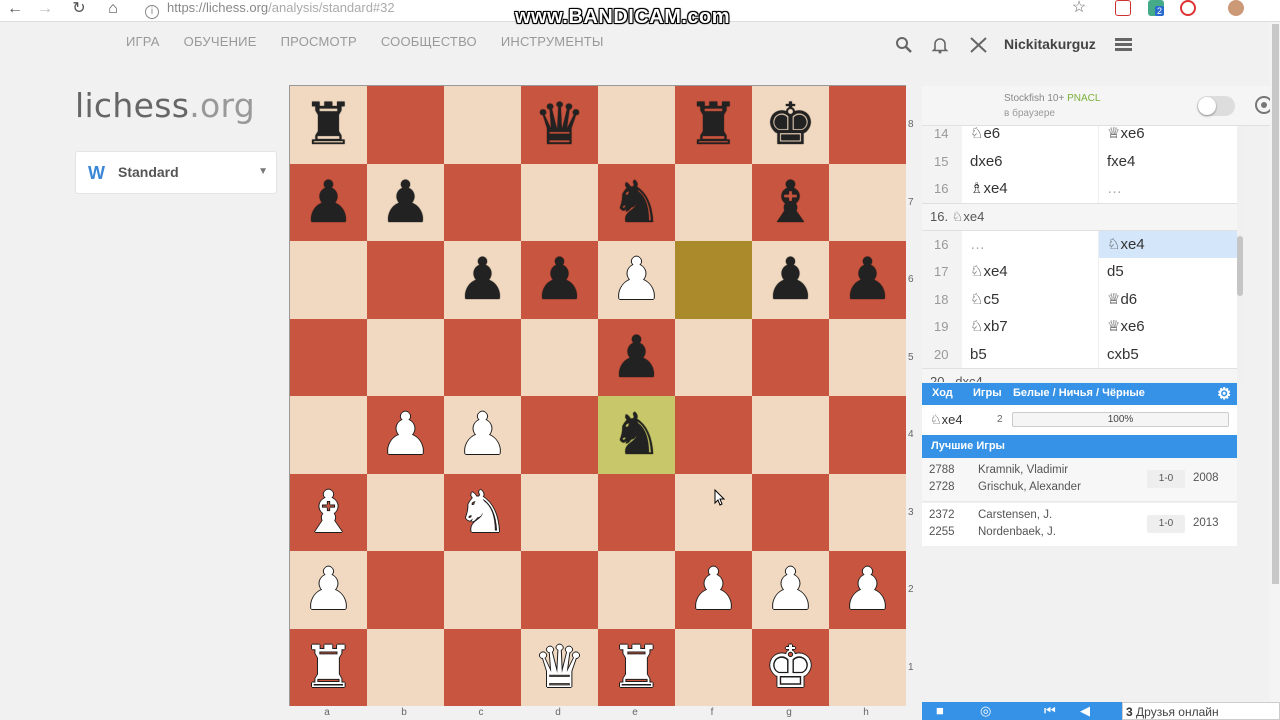 The height and width of the screenshot is (720, 1280). Describe the element at coordinates (636, 357) in the screenshot. I see `square-e5` at that location.